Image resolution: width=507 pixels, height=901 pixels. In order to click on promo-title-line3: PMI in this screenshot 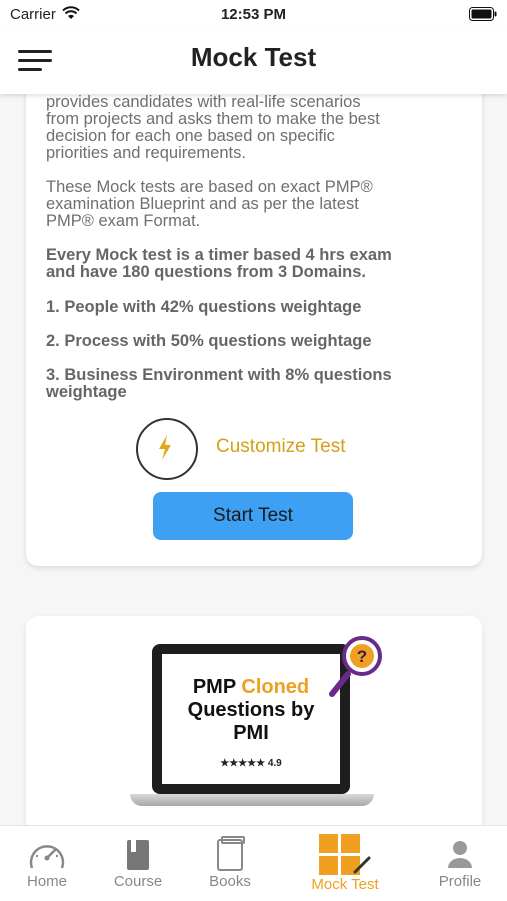, I will do `click(251, 733)`.